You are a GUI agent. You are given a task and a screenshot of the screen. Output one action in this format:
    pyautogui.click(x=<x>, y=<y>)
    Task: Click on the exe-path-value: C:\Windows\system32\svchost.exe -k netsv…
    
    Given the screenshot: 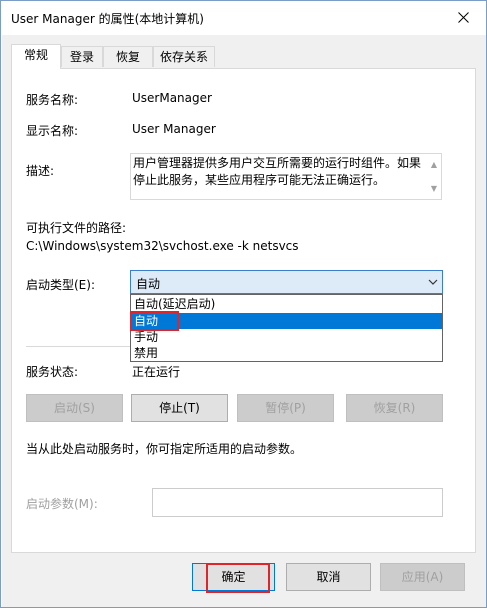 What is the action you would take?
    pyautogui.click(x=162, y=246)
    